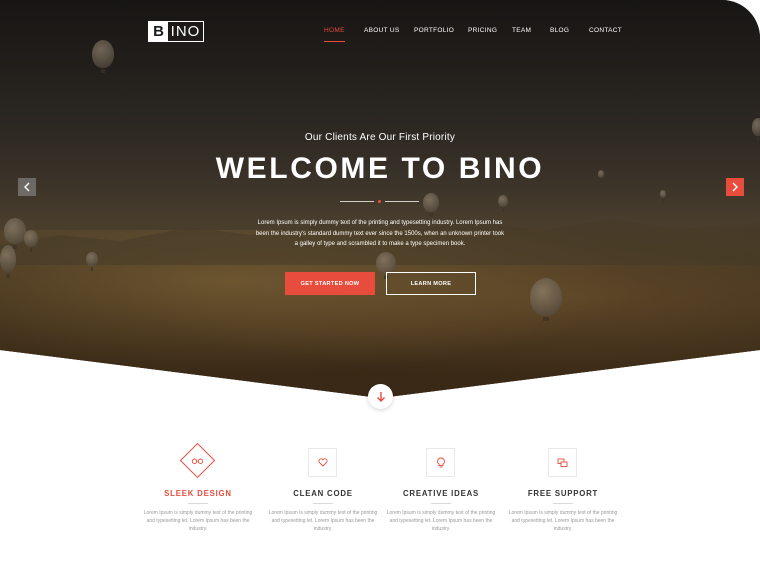  I want to click on arrow-down-icon, so click(380, 396).